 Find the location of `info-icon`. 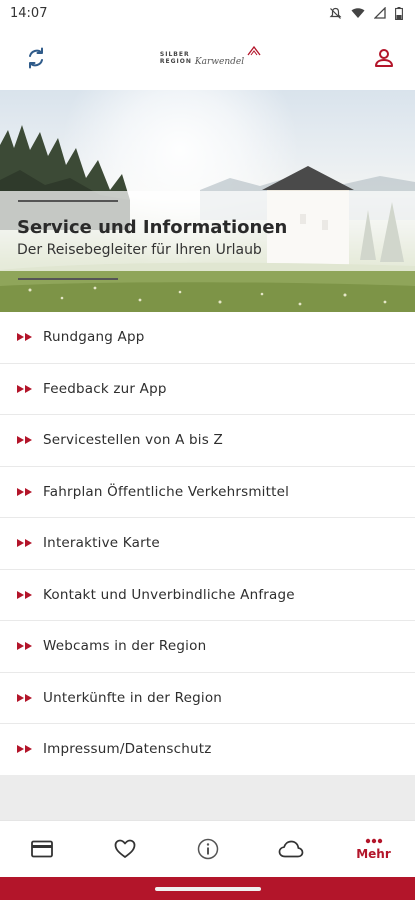

info-icon is located at coordinates (207, 849).